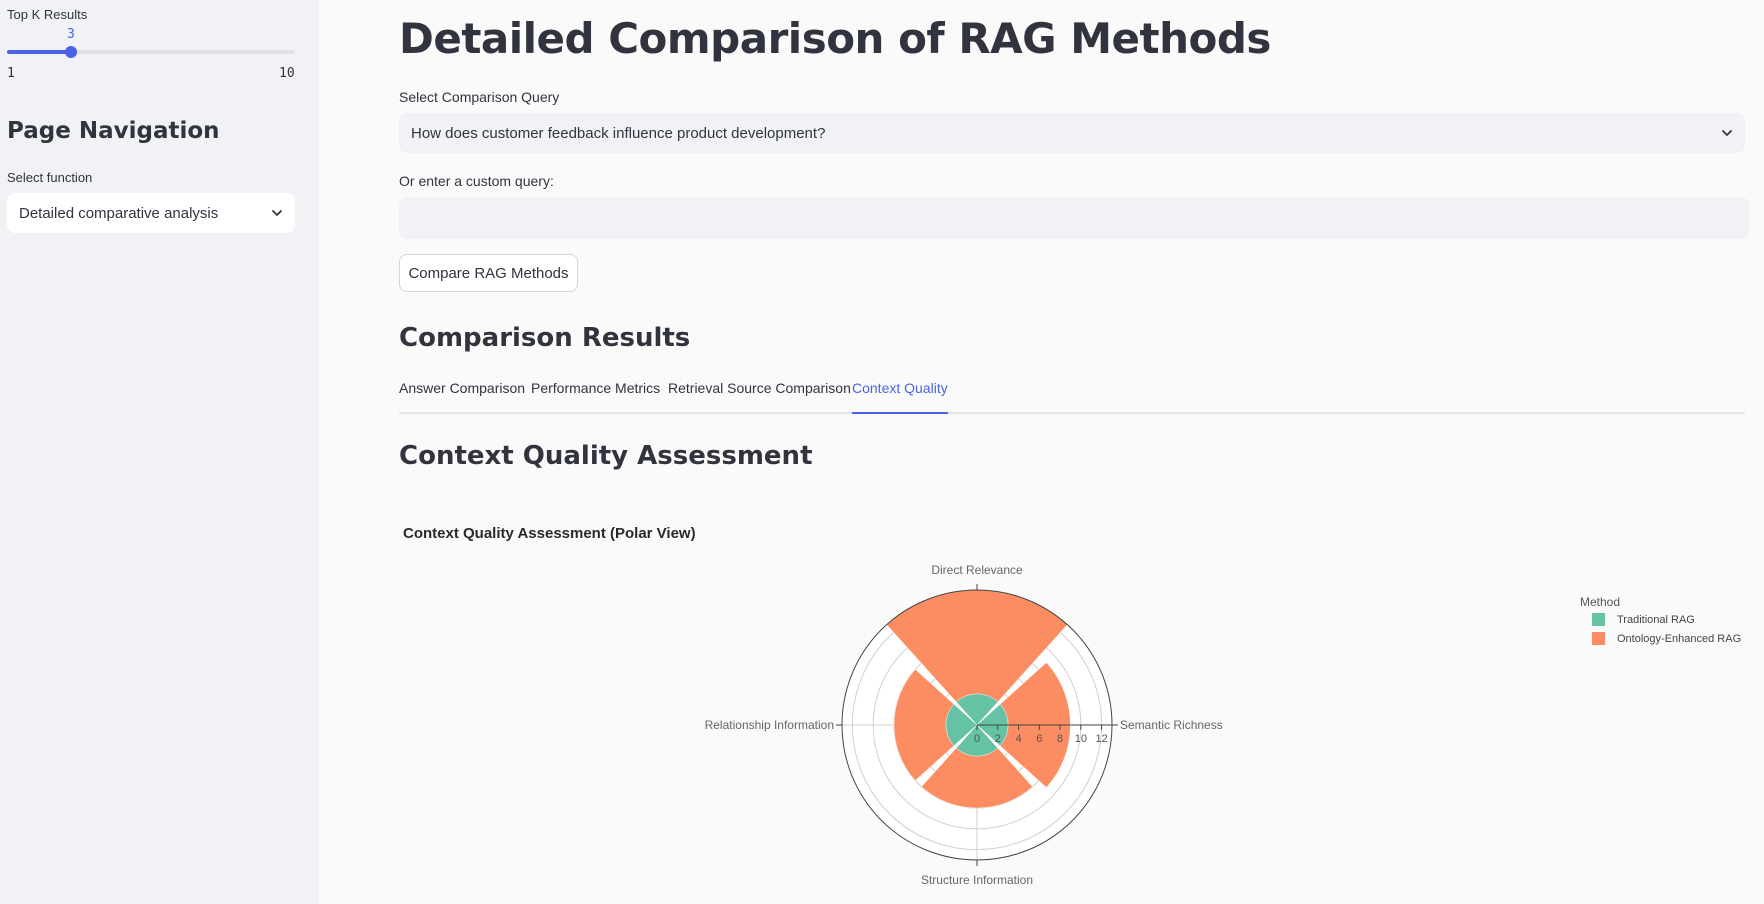  I want to click on select-function-label: Select function, so click(50, 177).